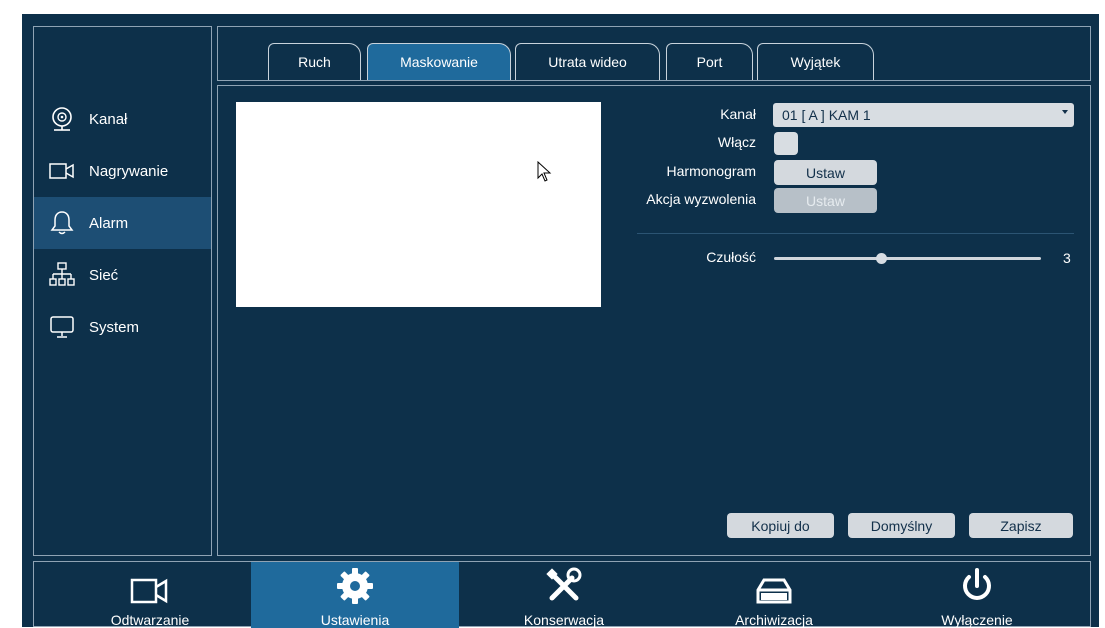 Image resolution: width=1105 pixels, height=628 pixels. I want to click on camera-lens-icon, so click(62, 119).